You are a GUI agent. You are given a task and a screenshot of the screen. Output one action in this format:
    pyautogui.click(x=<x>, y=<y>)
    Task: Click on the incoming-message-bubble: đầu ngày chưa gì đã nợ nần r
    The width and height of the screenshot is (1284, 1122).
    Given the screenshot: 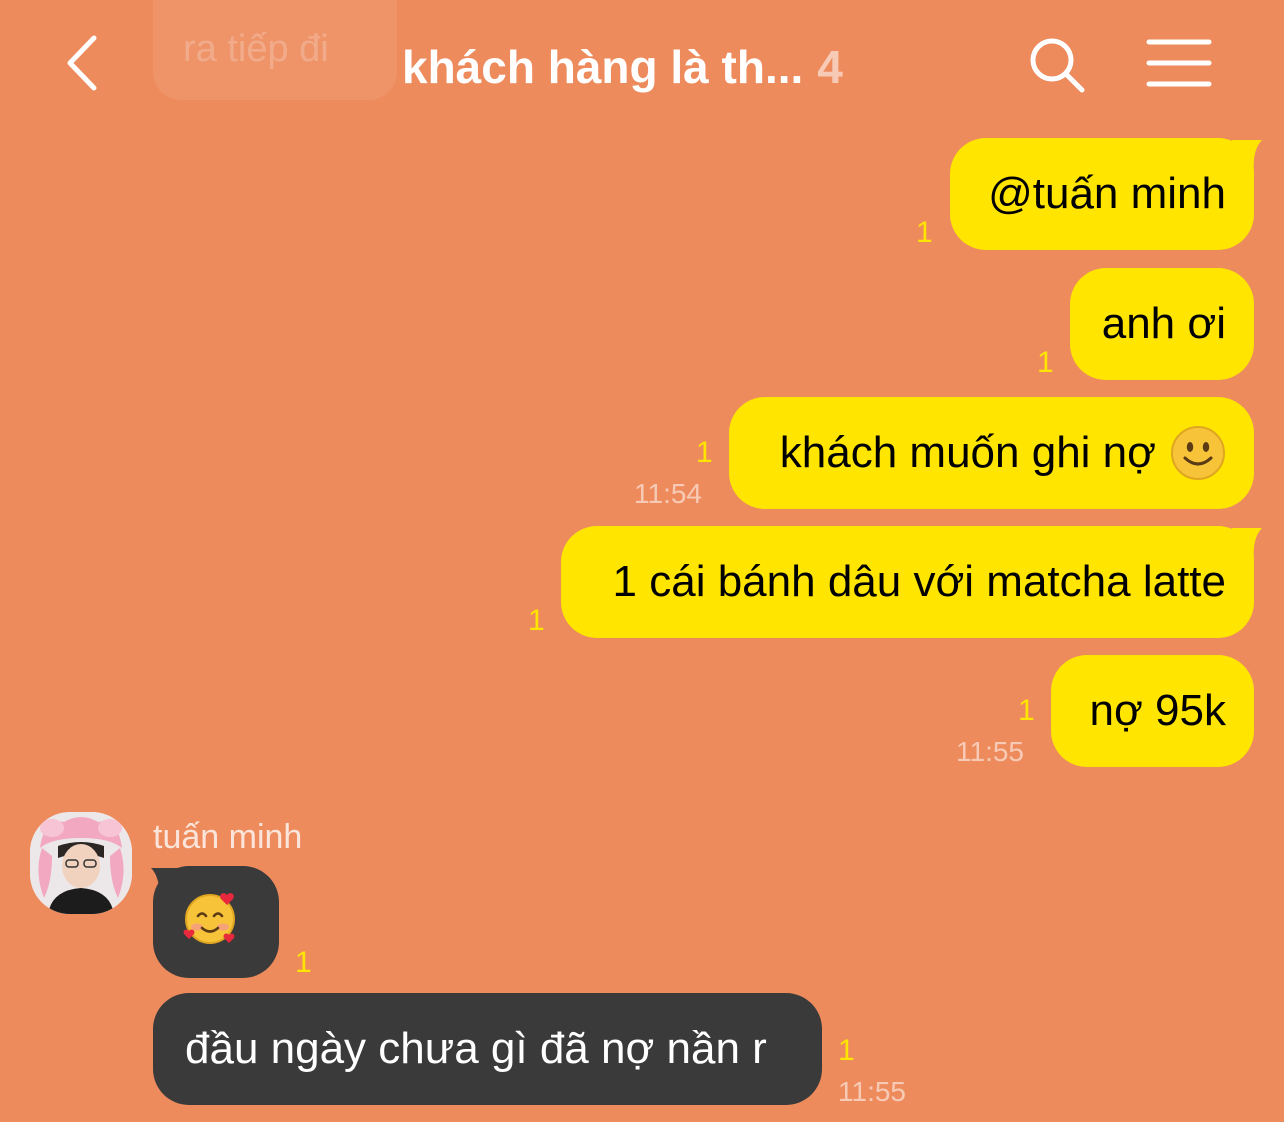 What is the action you would take?
    pyautogui.click(x=487, y=1049)
    